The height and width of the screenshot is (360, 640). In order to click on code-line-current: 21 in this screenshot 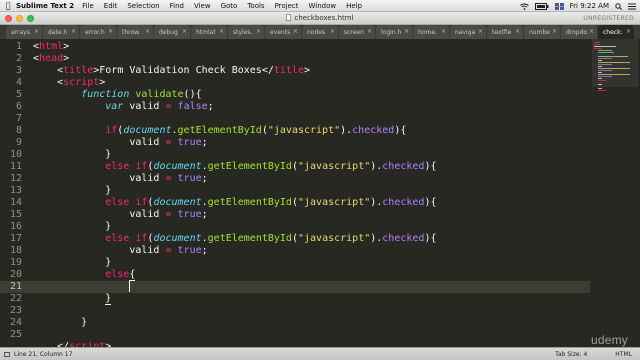, I will do `click(295, 287)`.